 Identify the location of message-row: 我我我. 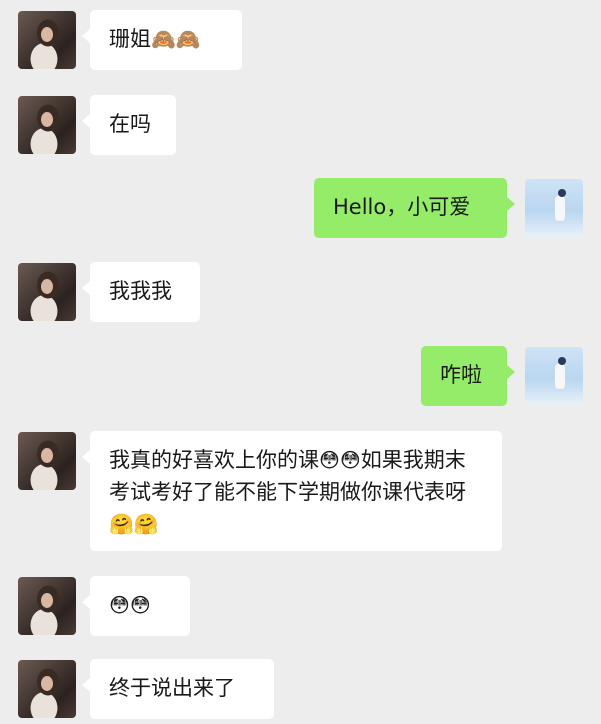
(300, 292).